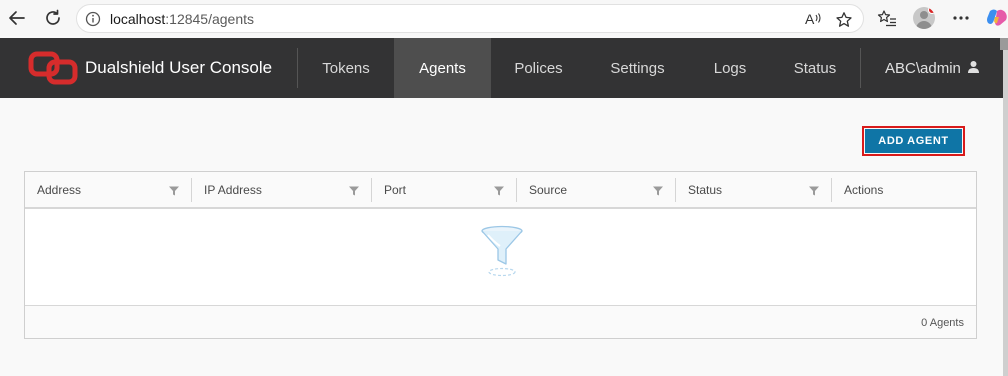 Image resolution: width=1008 pixels, height=376 pixels. I want to click on url-host: localhost, so click(138, 19).